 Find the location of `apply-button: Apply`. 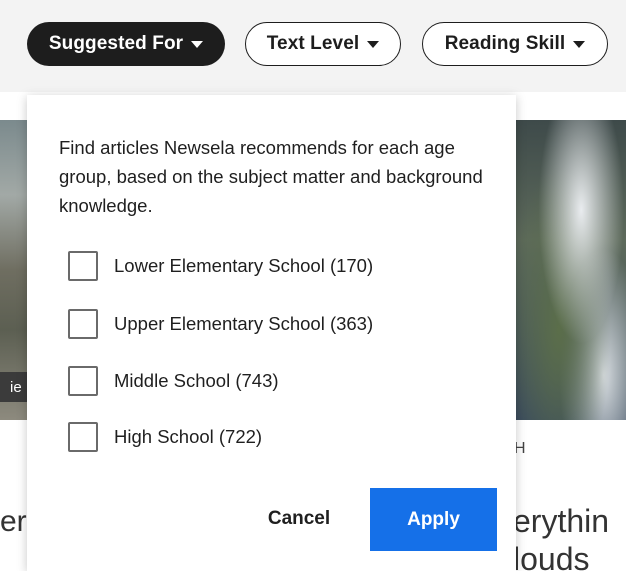

apply-button: Apply is located at coordinates (433, 519).